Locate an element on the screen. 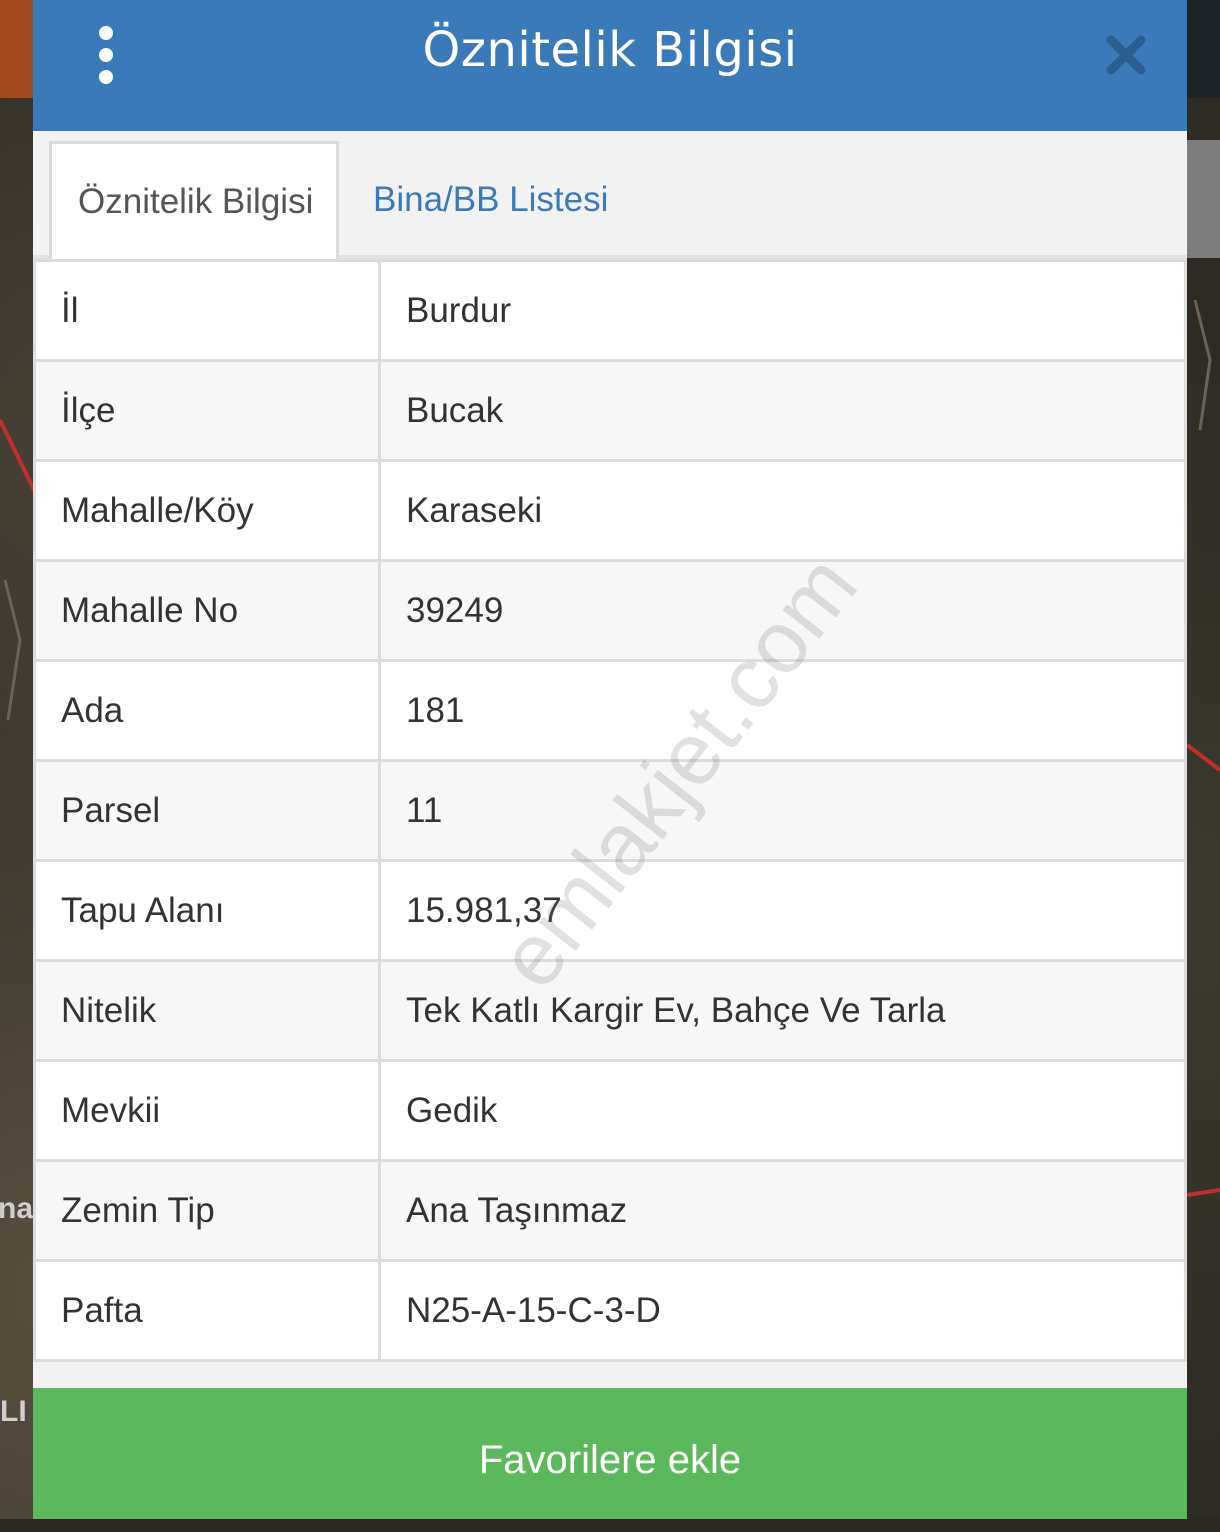  attribute-key: İlçe is located at coordinates (207, 410).